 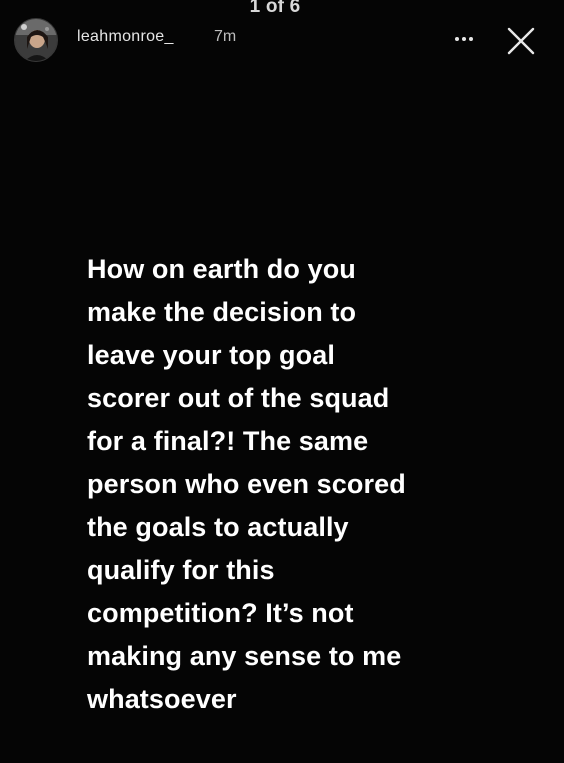 I want to click on close-icon, so click(x=521, y=41).